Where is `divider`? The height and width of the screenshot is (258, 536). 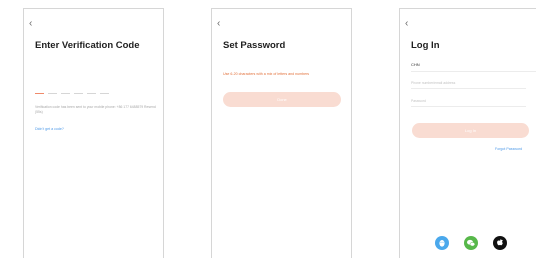 divider is located at coordinates (473, 71).